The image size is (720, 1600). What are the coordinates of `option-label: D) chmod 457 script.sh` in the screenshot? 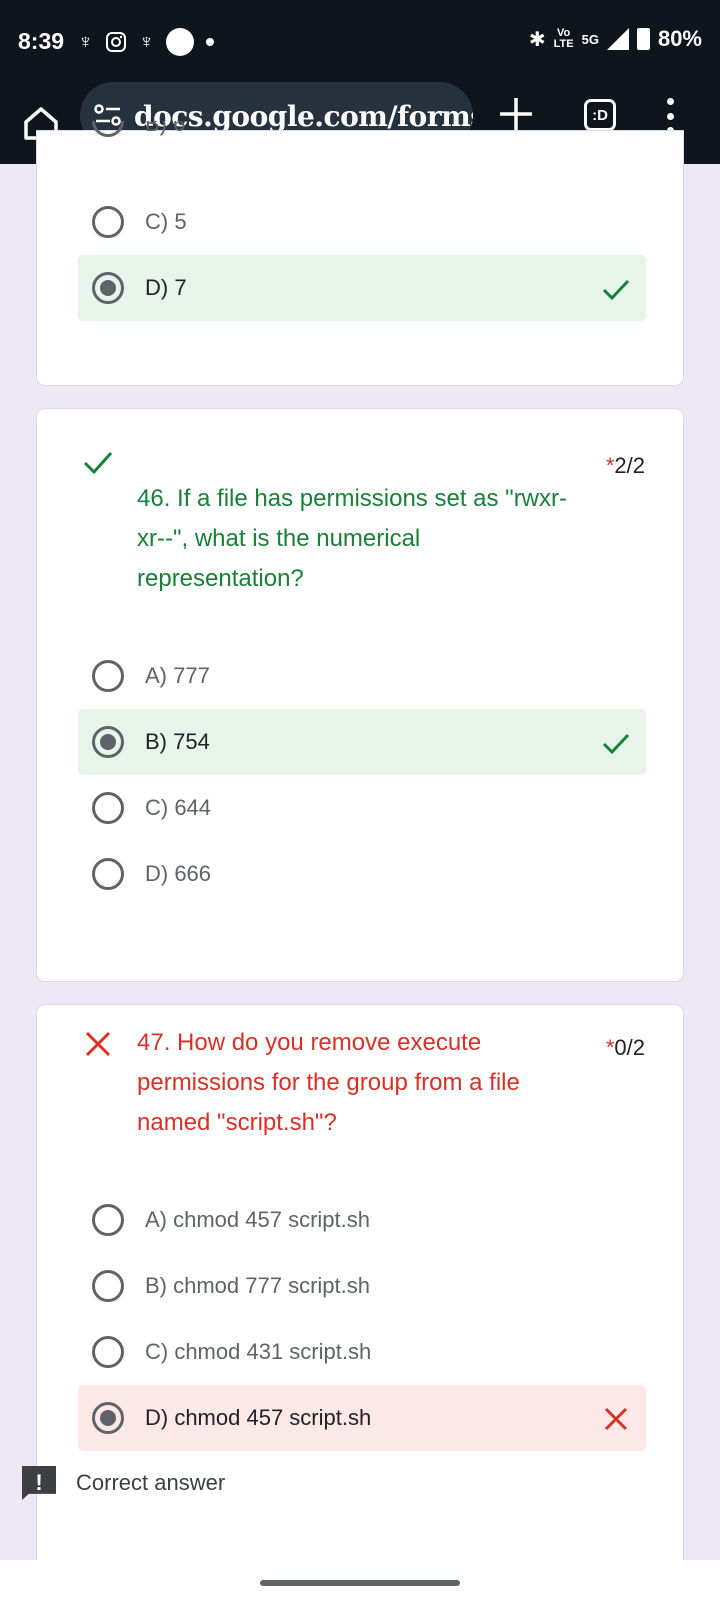 It's located at (258, 1417).